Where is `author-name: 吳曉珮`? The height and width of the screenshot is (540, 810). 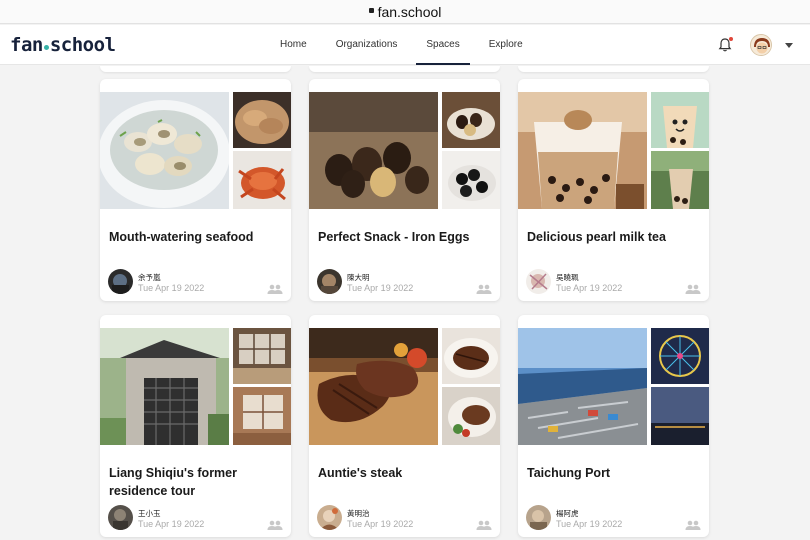
author-name: 吳曉珮 is located at coordinates (567, 277).